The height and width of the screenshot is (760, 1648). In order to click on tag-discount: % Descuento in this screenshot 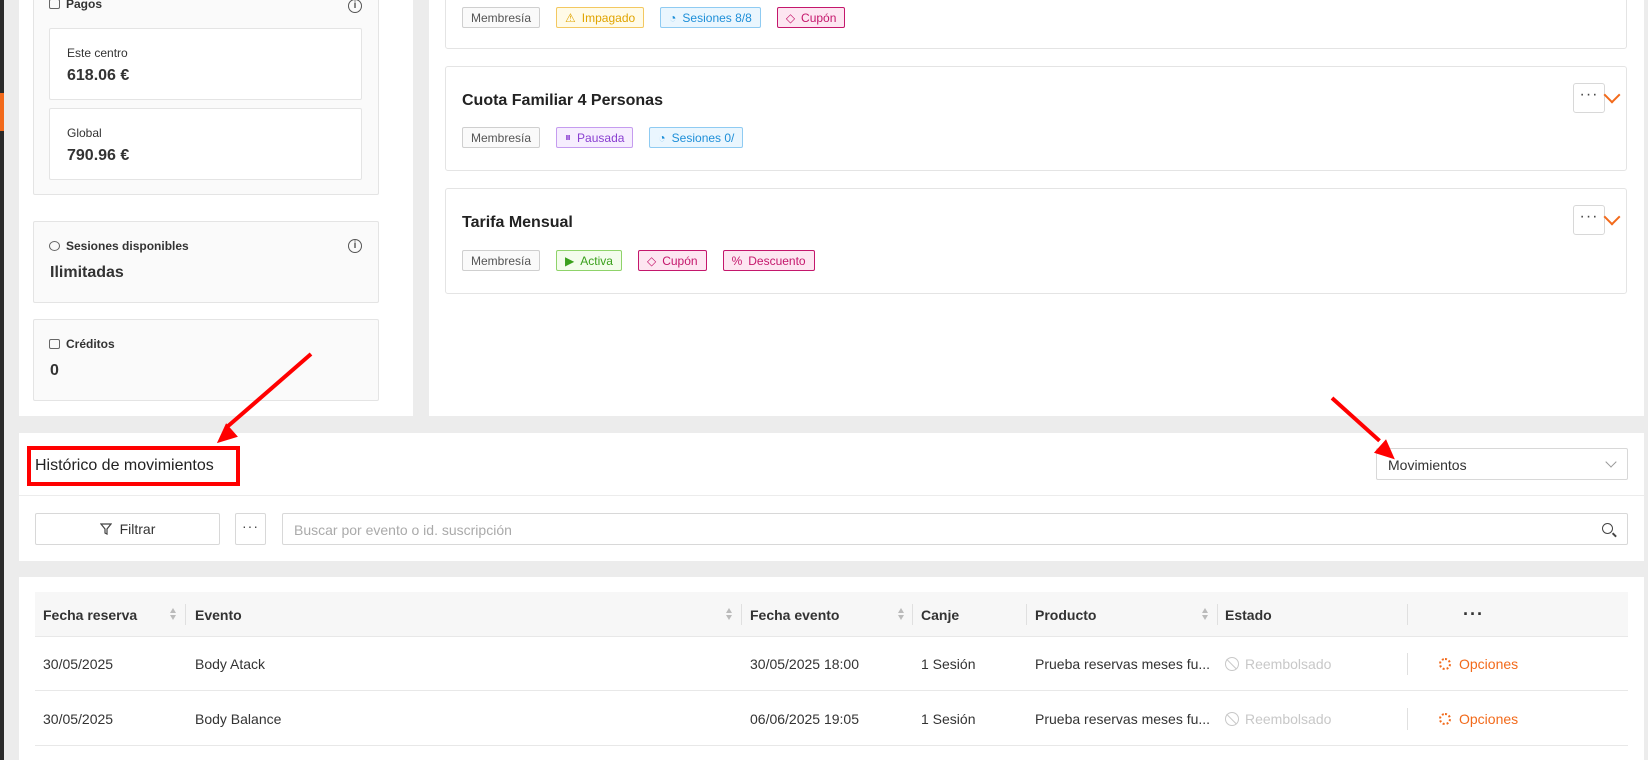, I will do `click(768, 260)`.